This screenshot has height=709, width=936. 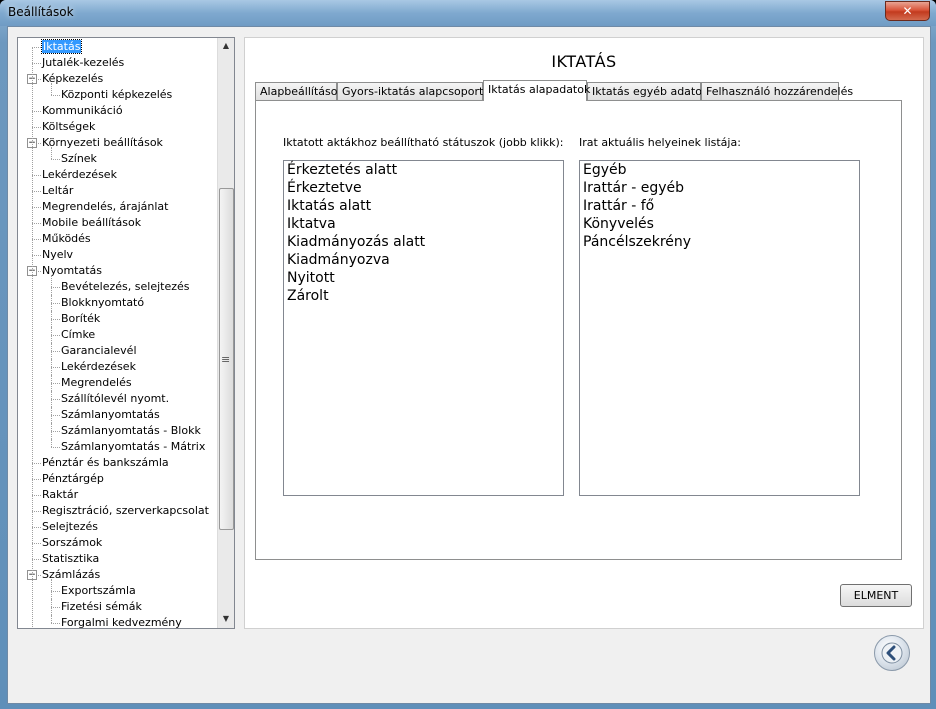 I want to click on tree-node-label: Sorszámok, so click(x=72, y=542).